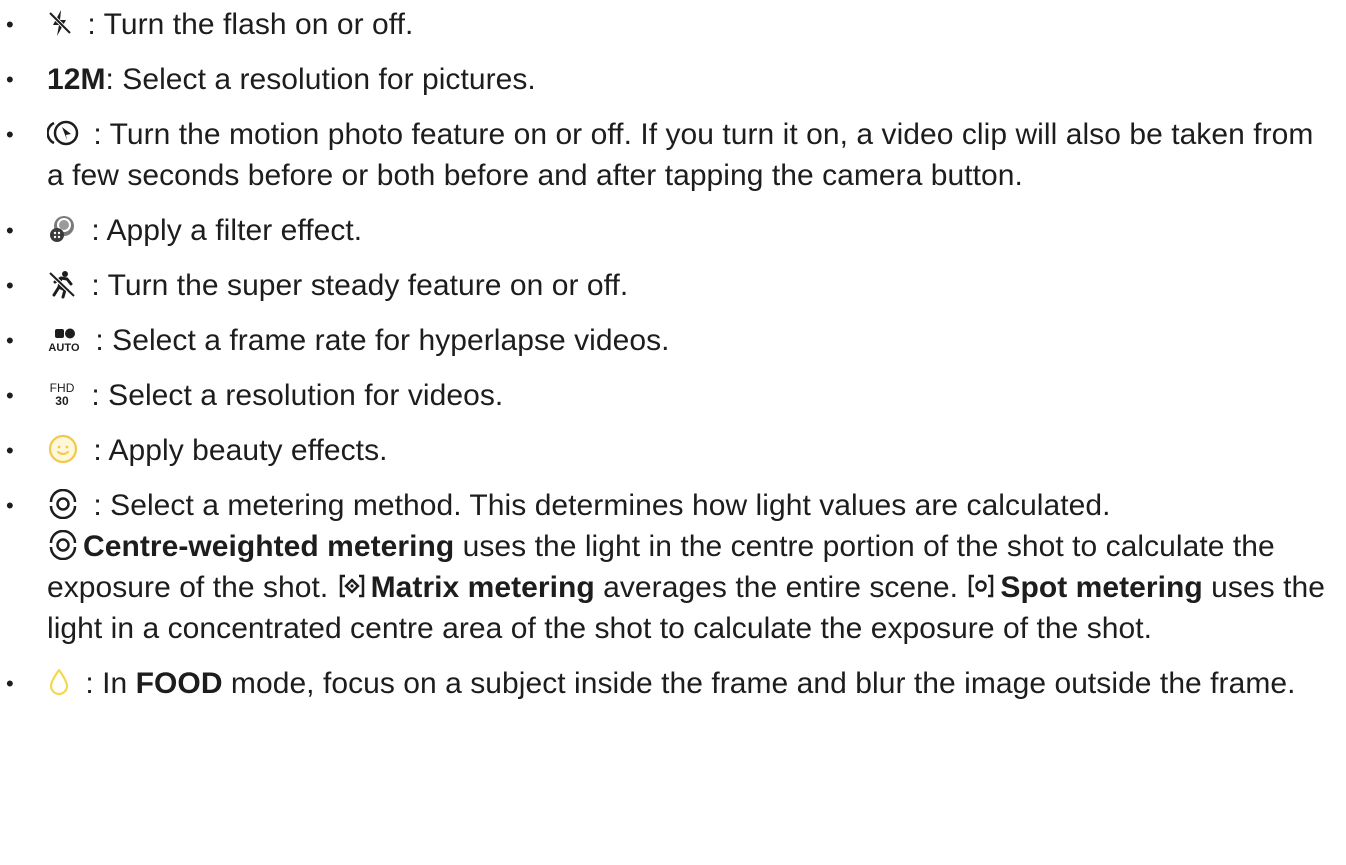 The image size is (1346, 865). What do you see at coordinates (234, 230) in the screenshot?
I see `item-text: Apply a filter effect.` at bounding box center [234, 230].